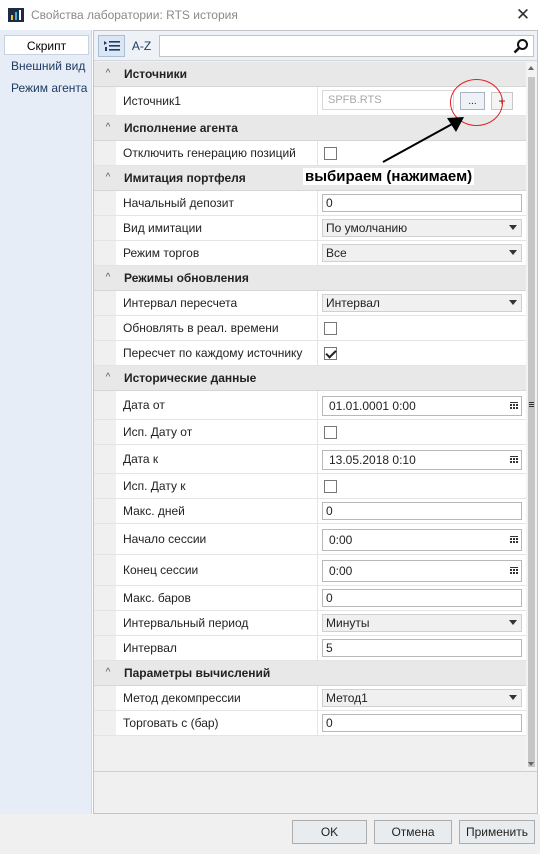 The width and height of the screenshot is (540, 854). I want to click on date-value: 01.01.0001 0:00, so click(372, 406).